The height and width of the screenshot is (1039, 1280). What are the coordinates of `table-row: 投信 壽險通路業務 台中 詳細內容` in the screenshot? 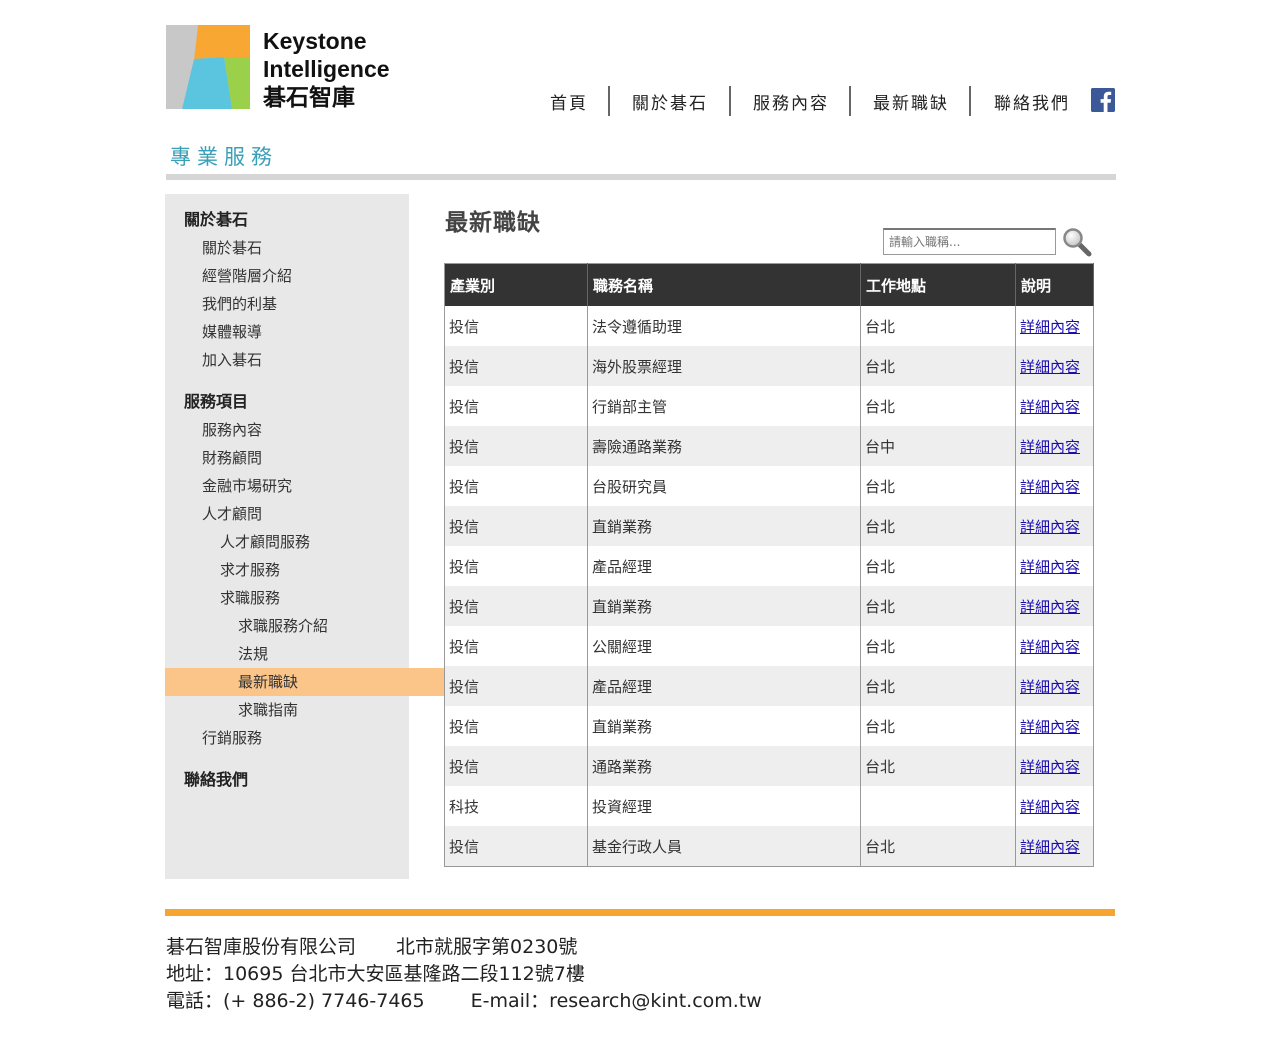 It's located at (769, 446).